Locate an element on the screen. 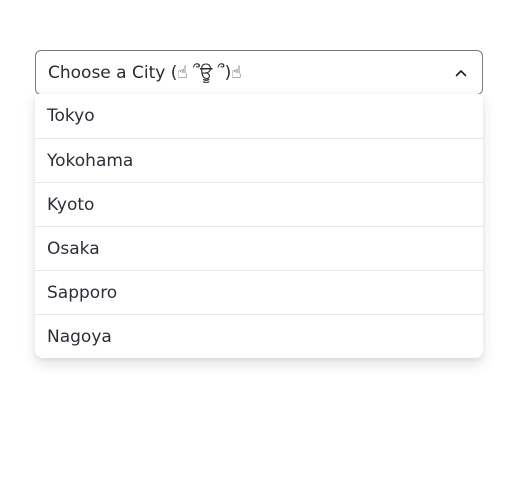 The image size is (523, 497). city-select: Choose a City (☝ ՞ਊ ՞)☝ is located at coordinates (259, 72).